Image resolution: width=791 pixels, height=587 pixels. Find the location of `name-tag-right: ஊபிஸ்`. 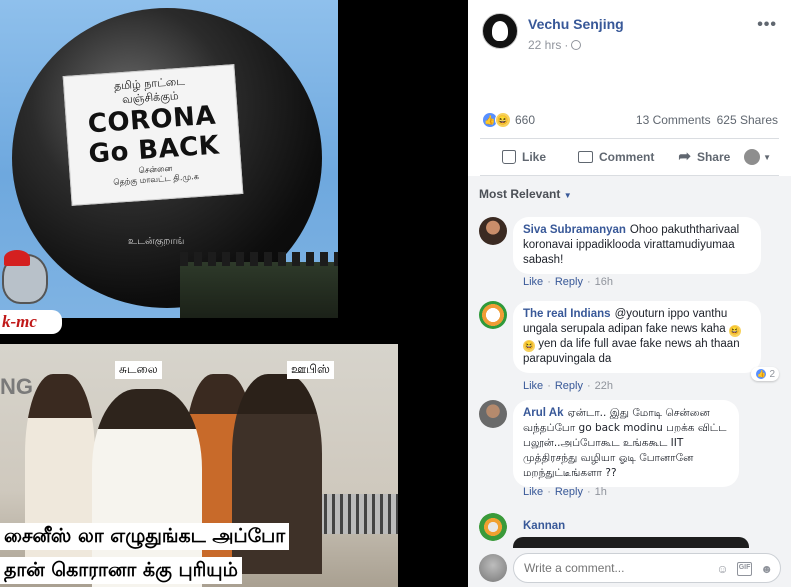

name-tag-right: ஊபிஸ் is located at coordinates (310, 370).